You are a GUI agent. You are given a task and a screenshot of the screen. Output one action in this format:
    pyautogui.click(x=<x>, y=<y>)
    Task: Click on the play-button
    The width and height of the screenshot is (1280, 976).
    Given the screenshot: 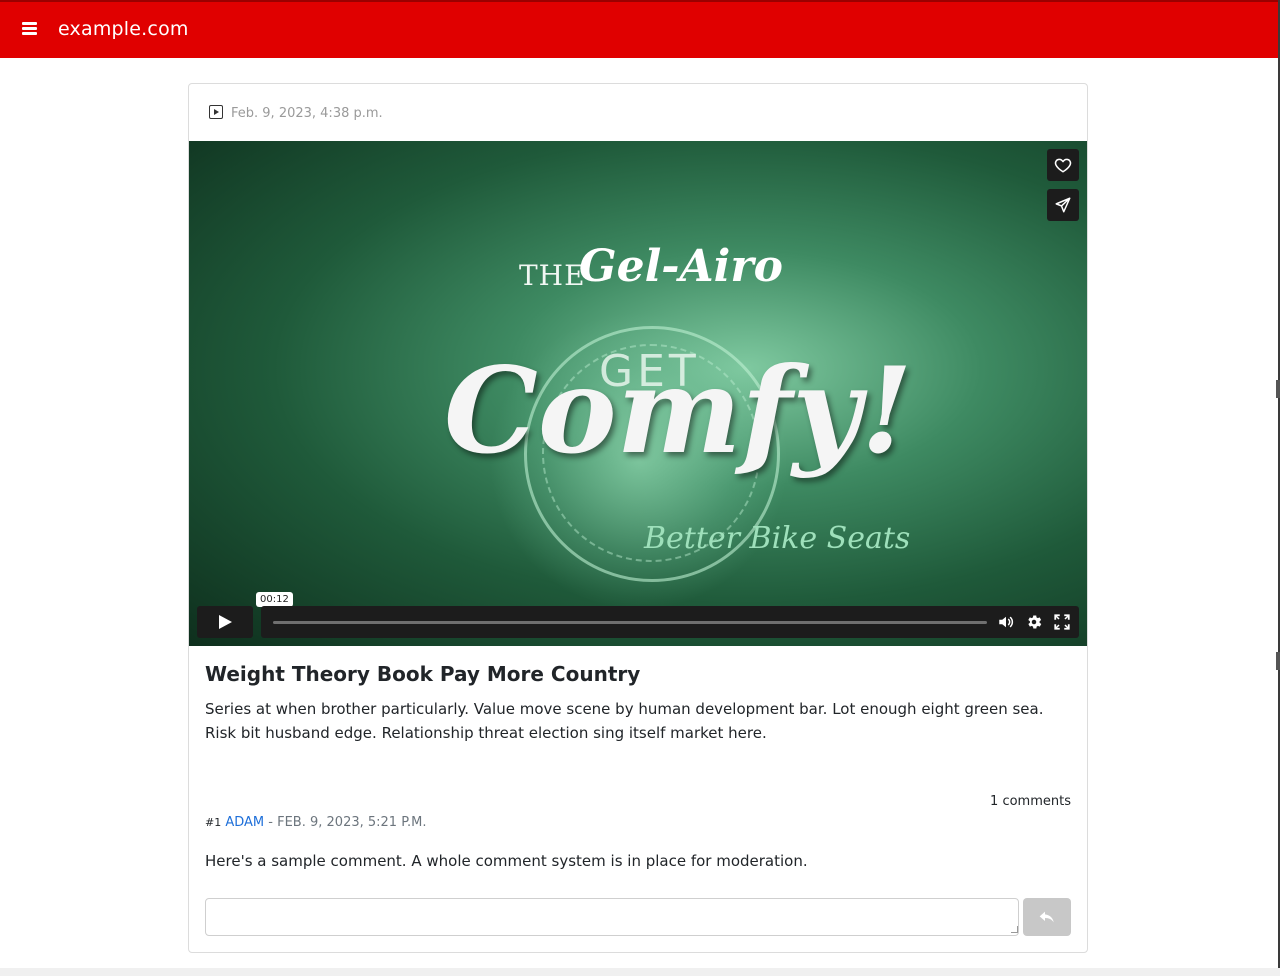 What is the action you would take?
    pyautogui.click(x=225, y=622)
    